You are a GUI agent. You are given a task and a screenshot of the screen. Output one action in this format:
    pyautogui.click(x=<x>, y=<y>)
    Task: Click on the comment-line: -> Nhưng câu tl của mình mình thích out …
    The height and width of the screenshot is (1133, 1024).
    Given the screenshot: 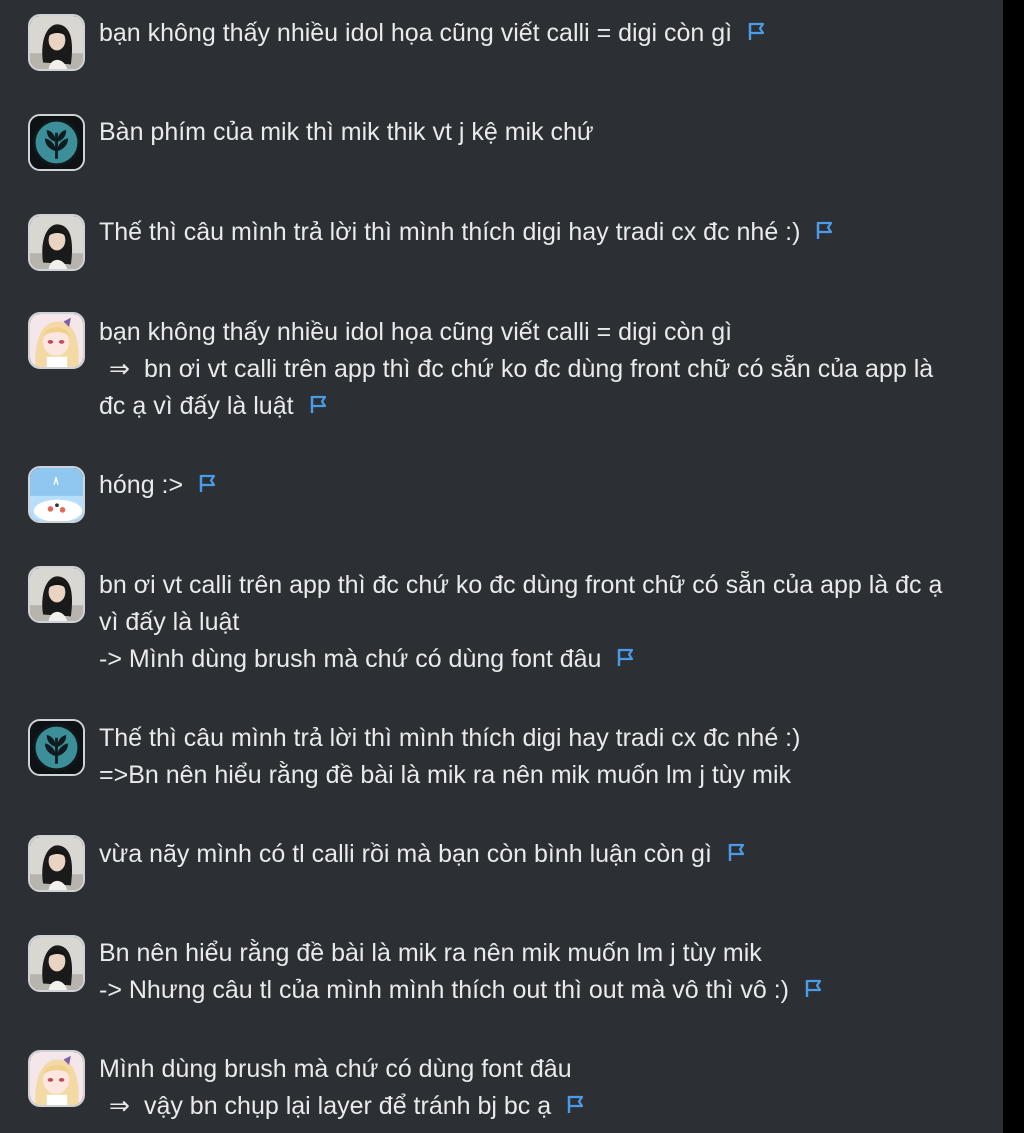 What is the action you would take?
    pyautogui.click(x=551, y=990)
    